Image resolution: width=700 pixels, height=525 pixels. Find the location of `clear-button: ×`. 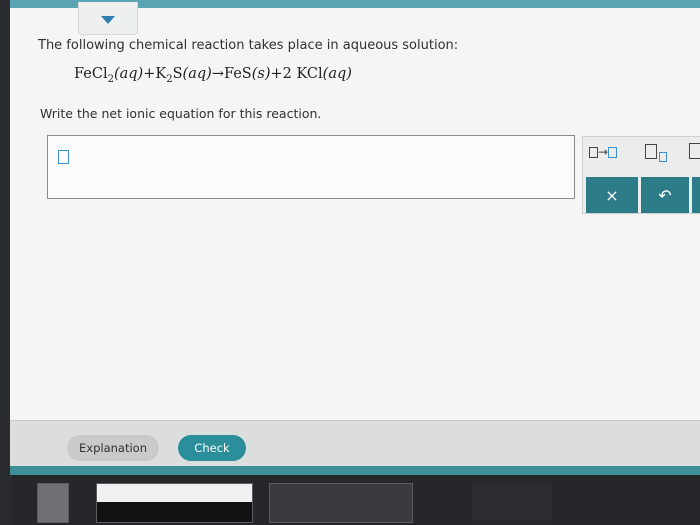

clear-button: × is located at coordinates (612, 195).